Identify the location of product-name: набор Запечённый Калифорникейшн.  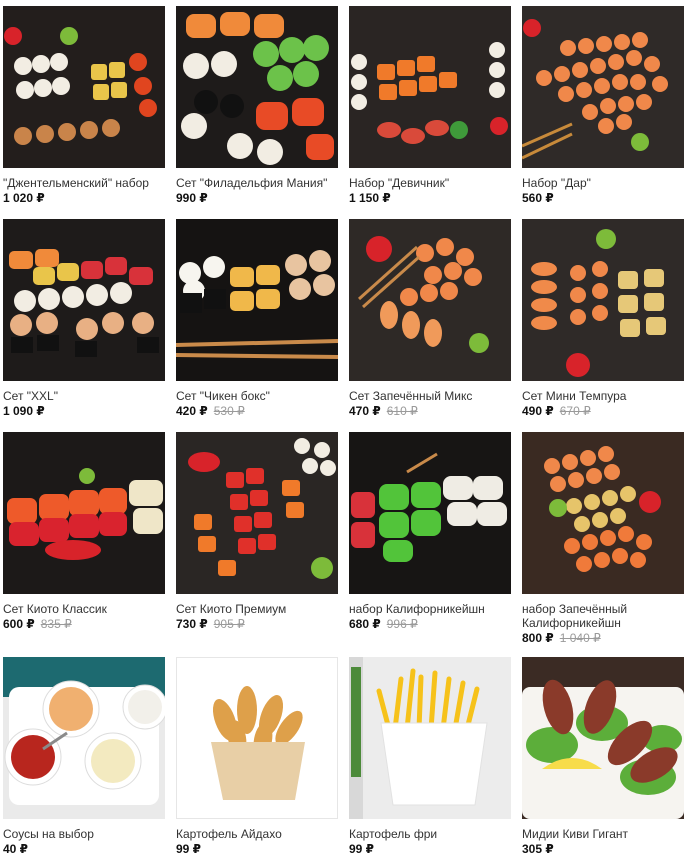
(603, 616).